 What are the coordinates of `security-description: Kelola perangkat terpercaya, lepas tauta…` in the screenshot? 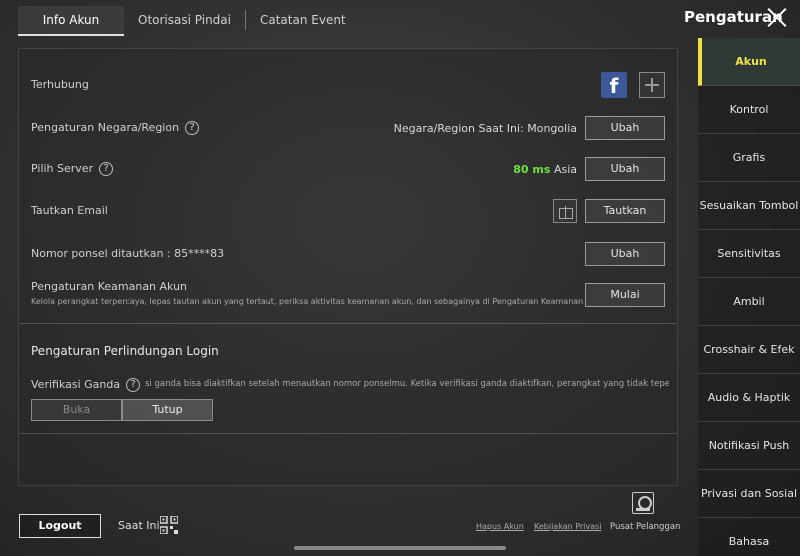 It's located at (307, 301).